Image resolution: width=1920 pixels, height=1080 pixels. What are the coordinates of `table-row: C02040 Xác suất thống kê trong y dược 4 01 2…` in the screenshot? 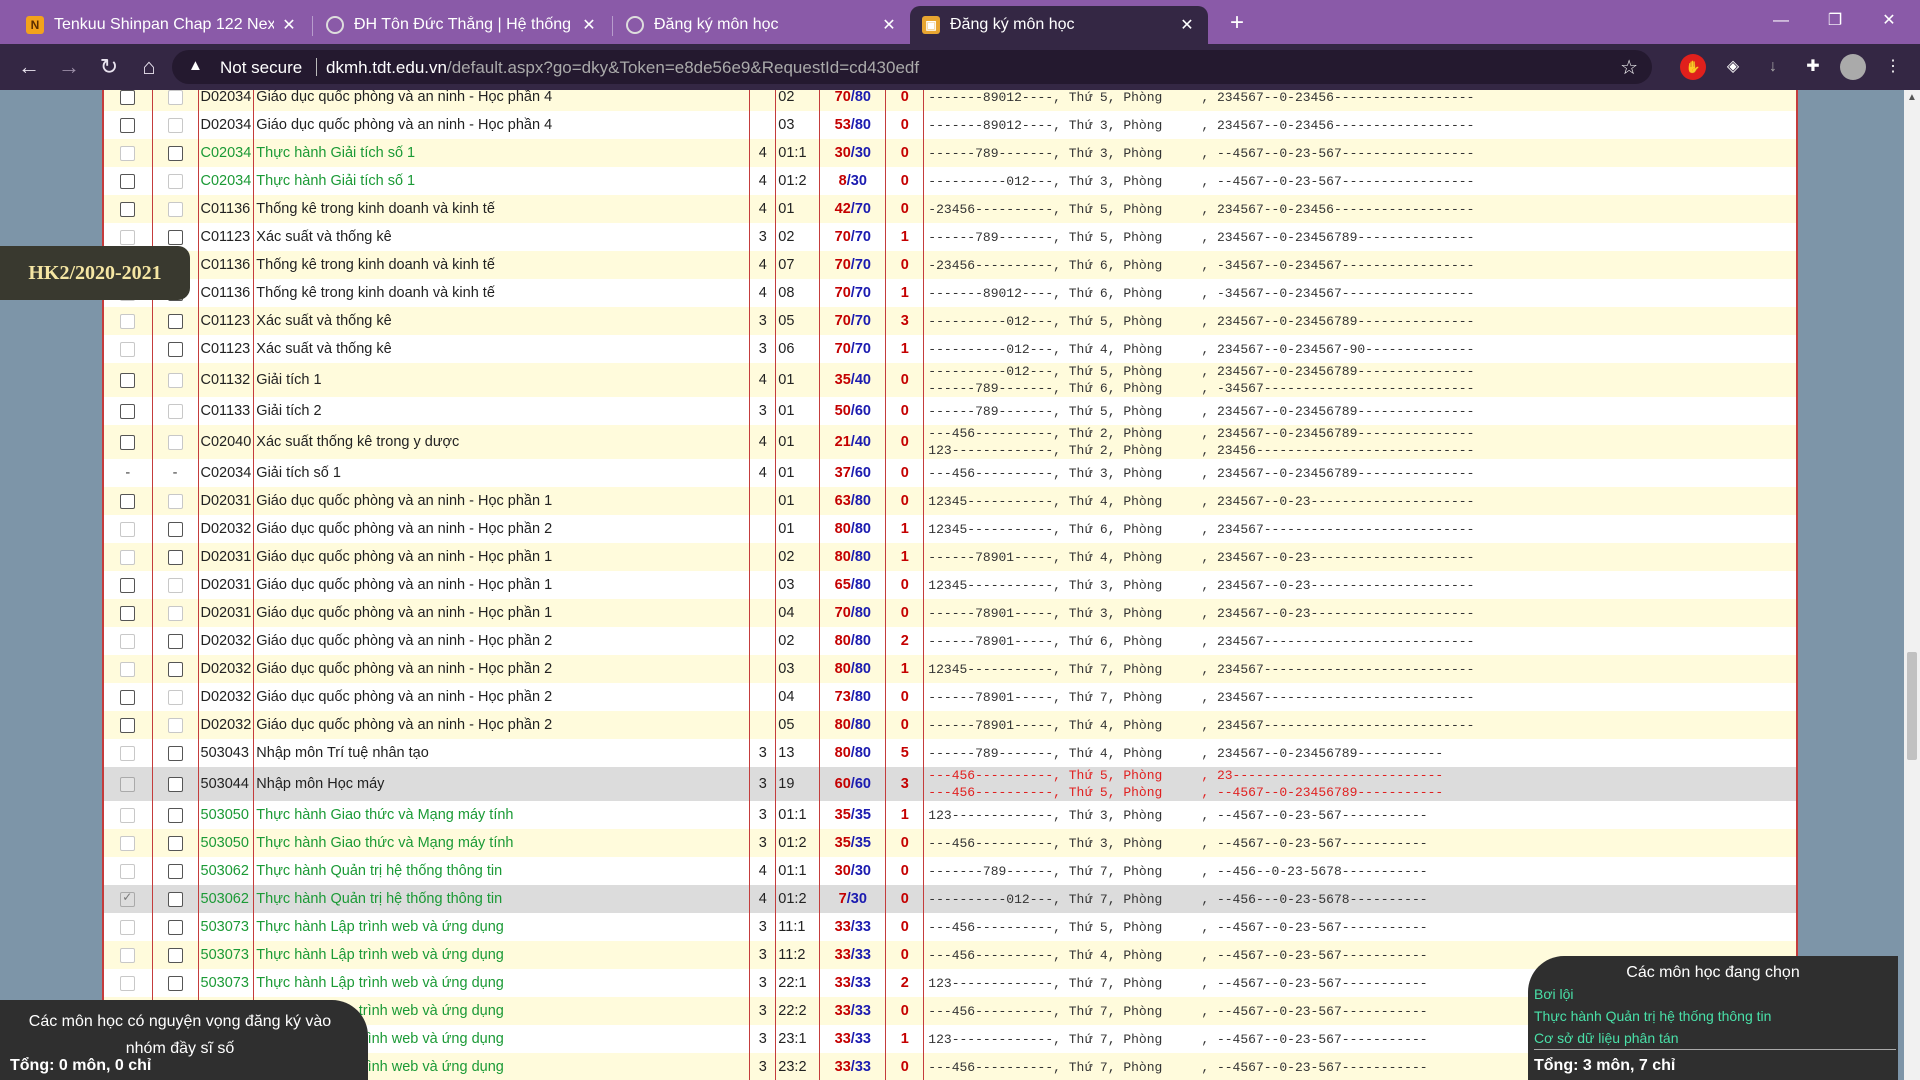 It's located at (950, 442).